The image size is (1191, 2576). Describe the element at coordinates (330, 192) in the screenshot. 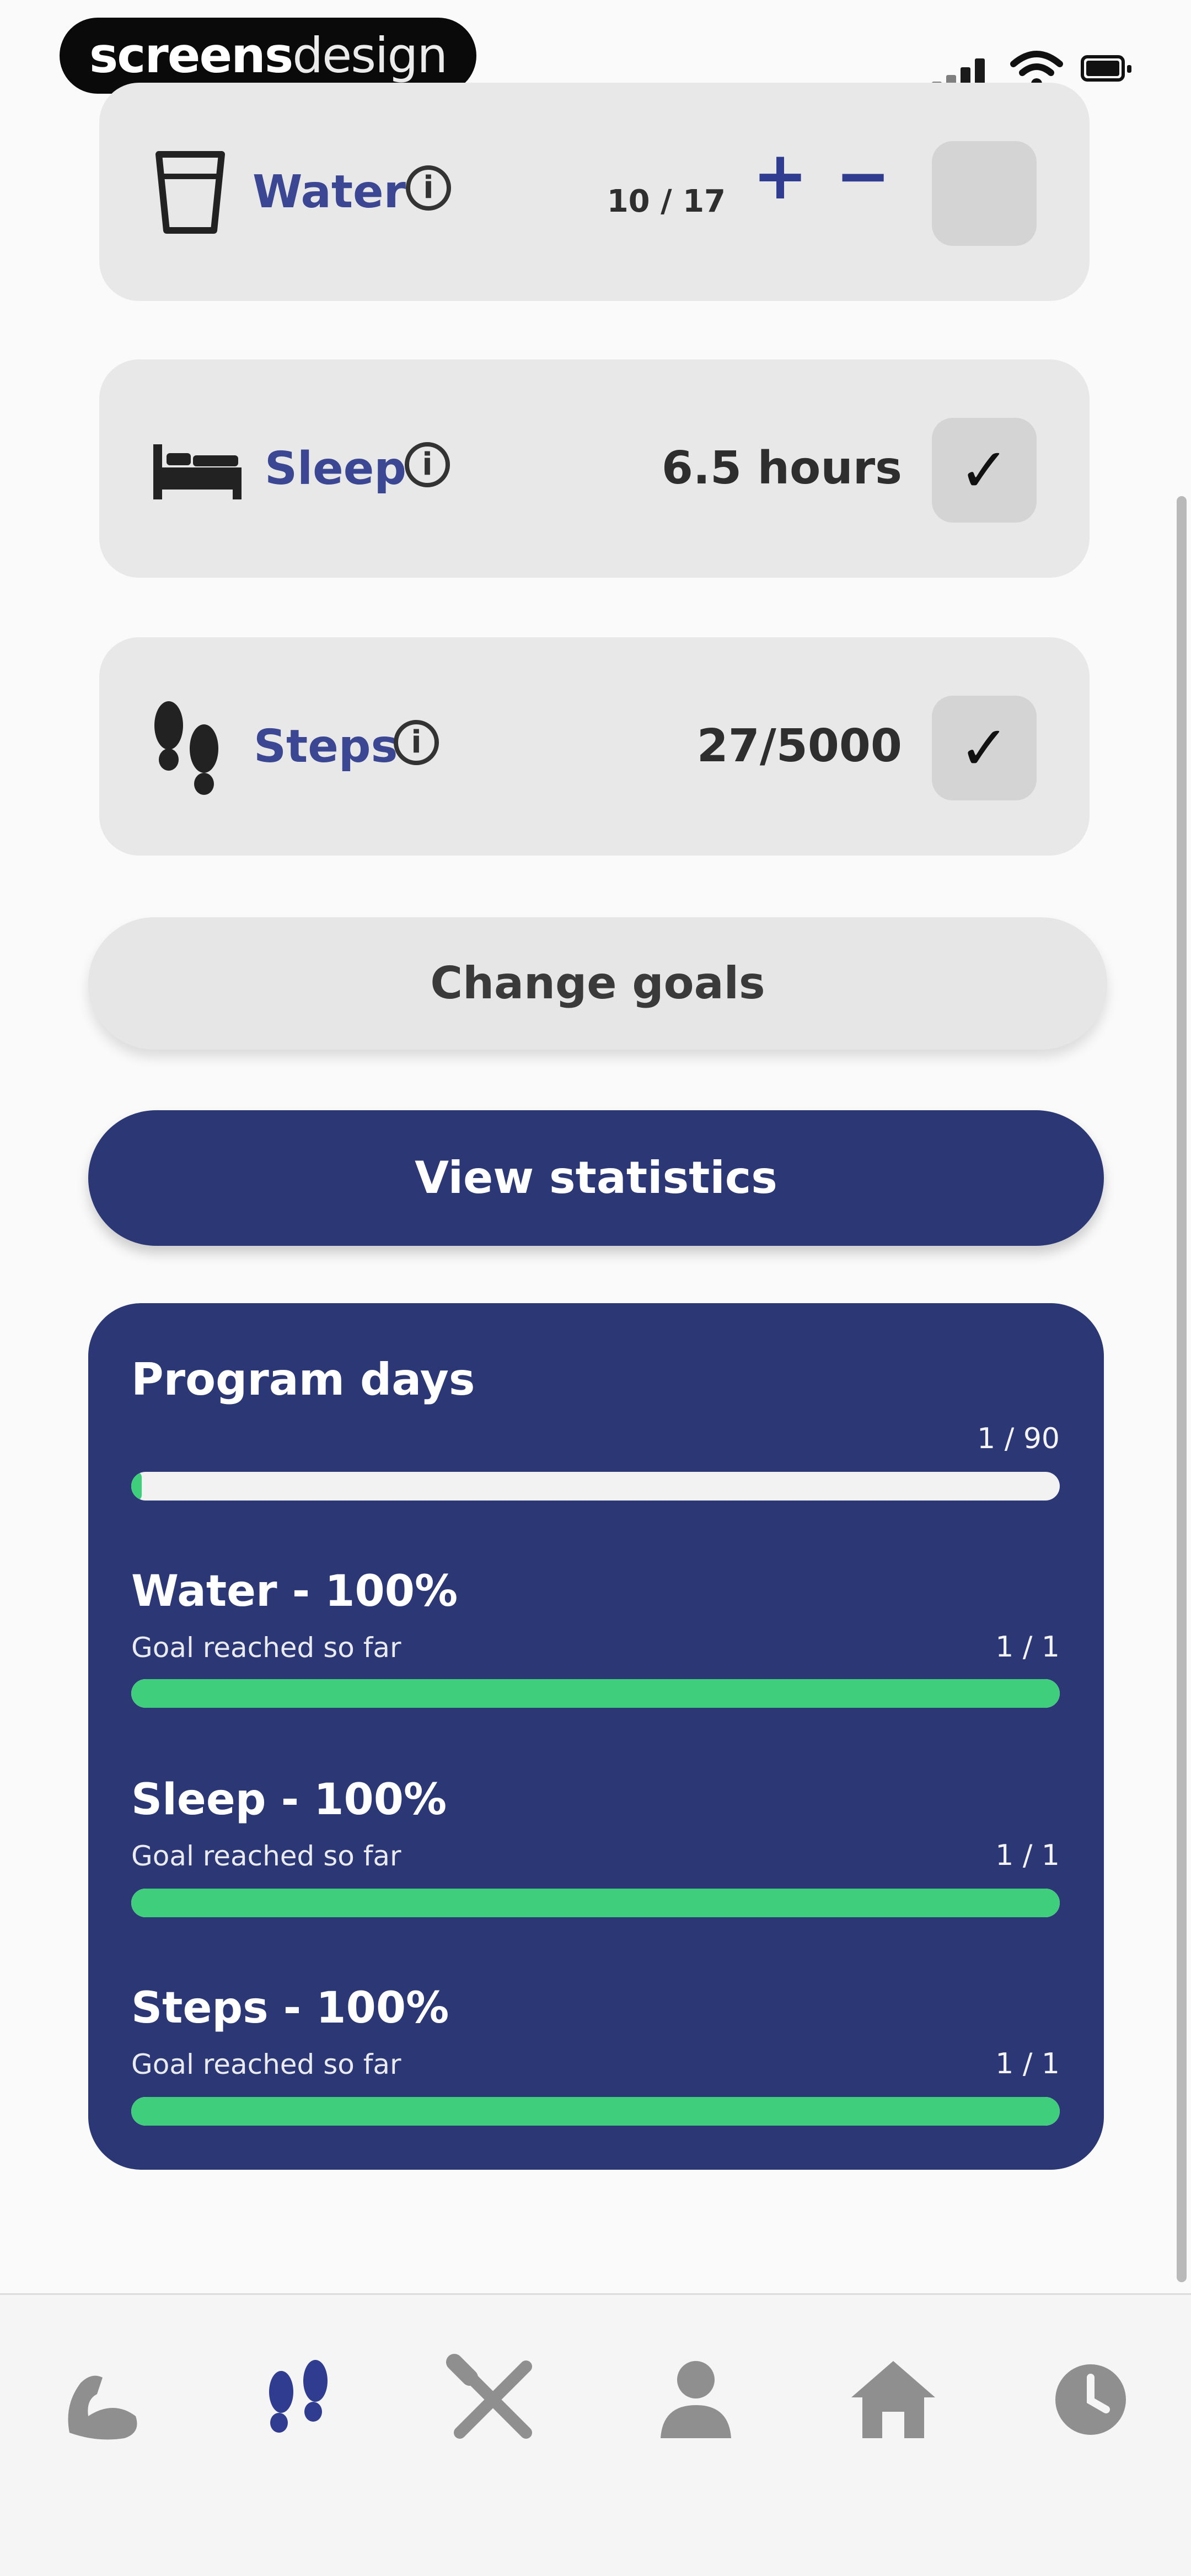

I see `goal-label-water: Water` at that location.